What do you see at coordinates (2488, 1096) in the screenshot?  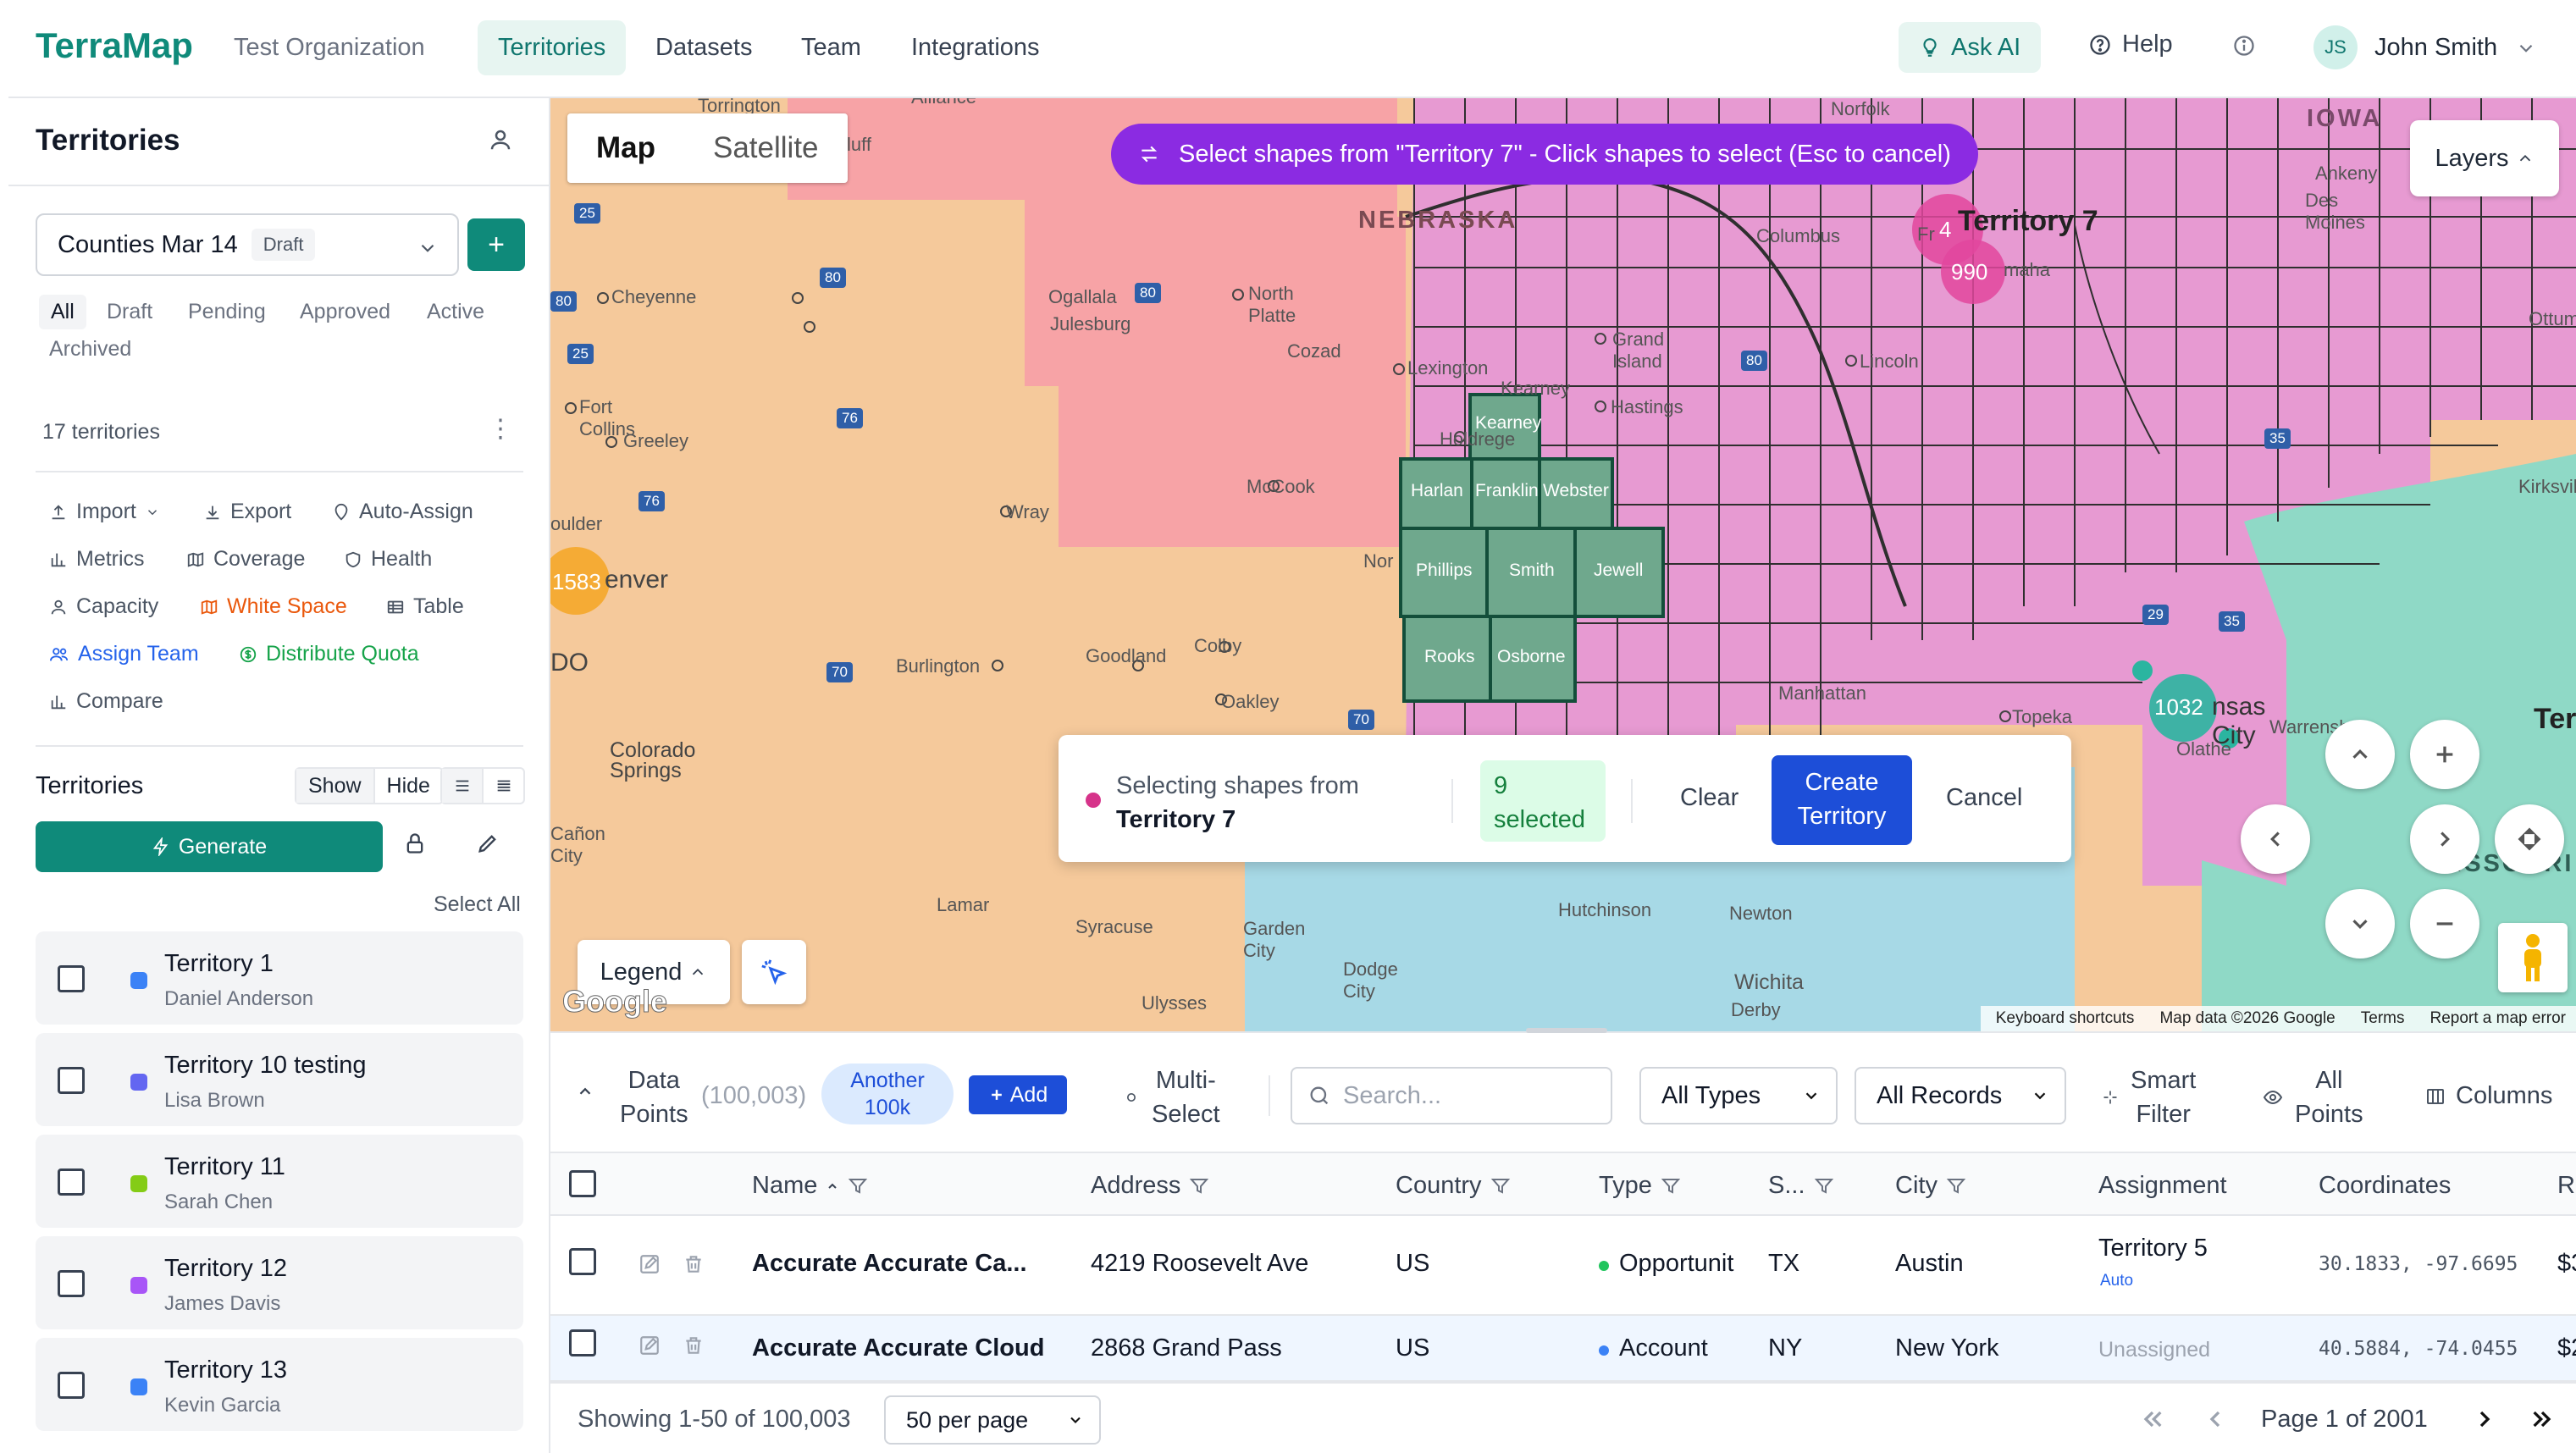 I see `columns-button: Columns` at bounding box center [2488, 1096].